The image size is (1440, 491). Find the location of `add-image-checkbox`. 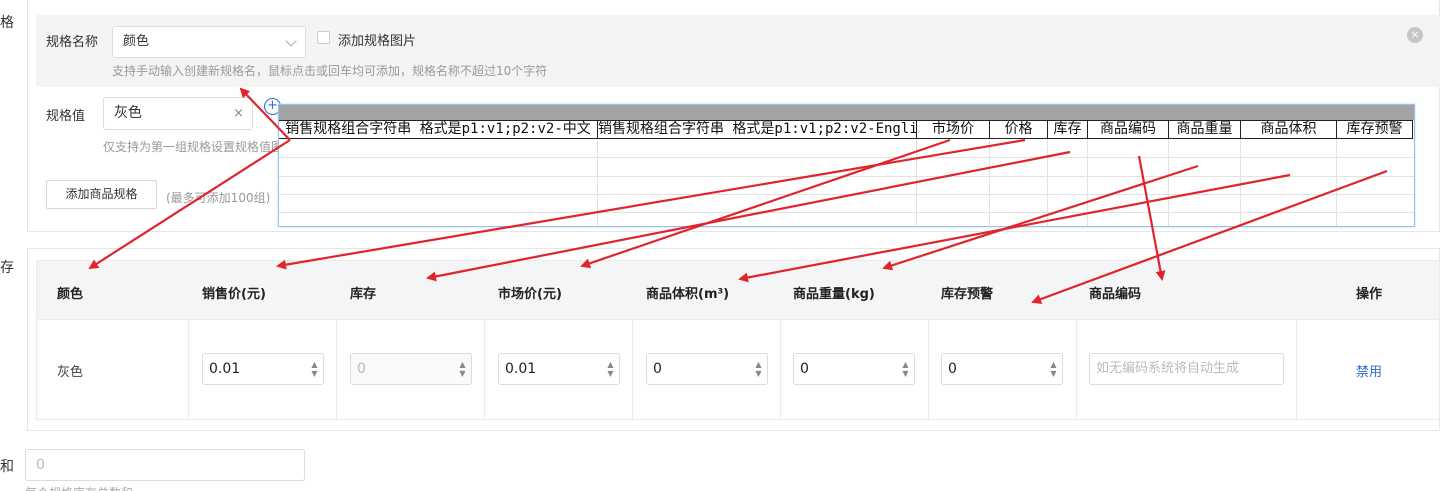

add-image-checkbox is located at coordinates (323, 37).